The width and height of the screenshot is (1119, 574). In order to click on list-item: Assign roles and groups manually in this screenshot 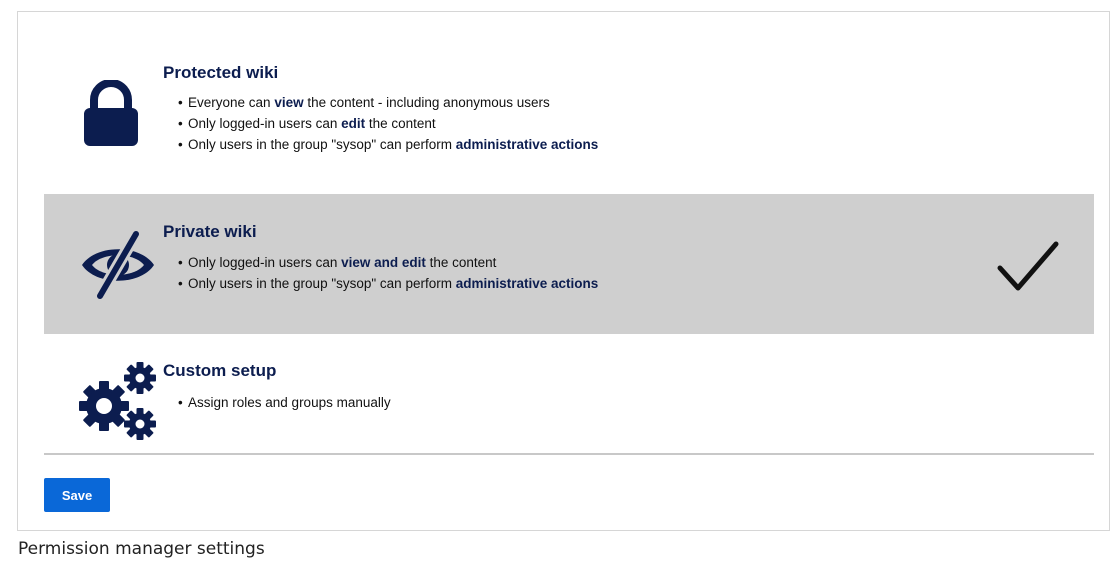, I will do `click(284, 402)`.